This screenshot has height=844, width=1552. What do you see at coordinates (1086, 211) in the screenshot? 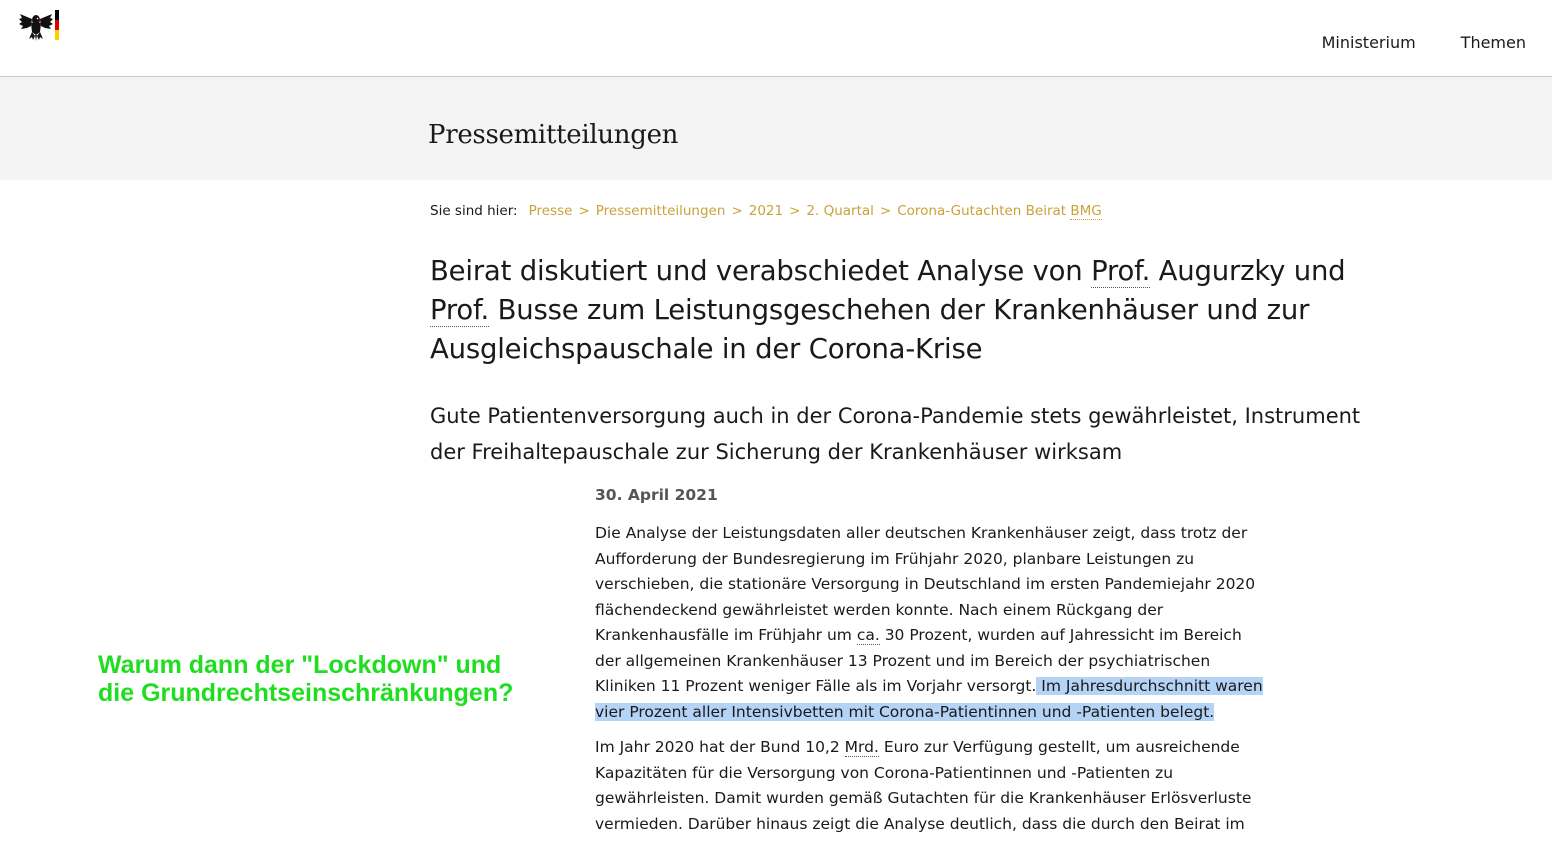
I see `breadcrumb-abbr-bmg: BMG` at bounding box center [1086, 211].